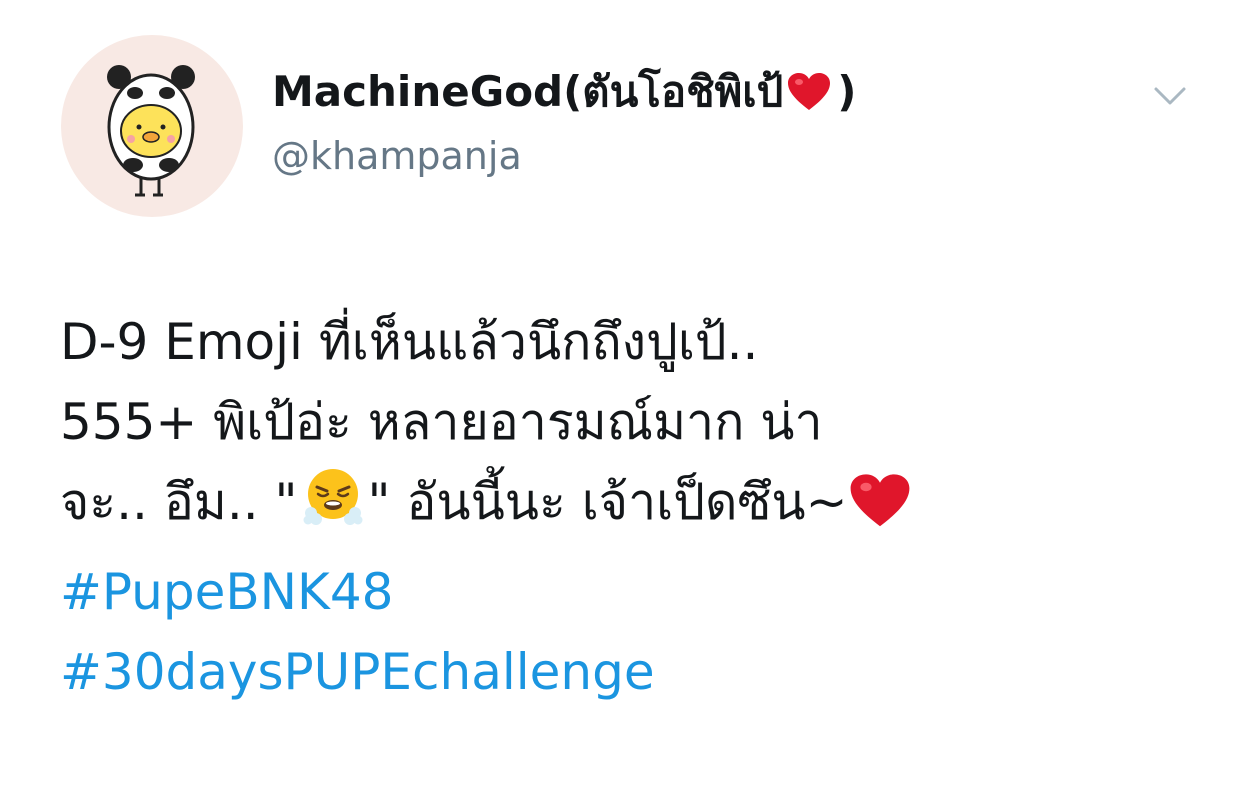 Image resolution: width=1242 pixels, height=801 pixels. What do you see at coordinates (640, 592) in the screenshot?
I see `hashtag-link: #PupeBNK48` at bounding box center [640, 592].